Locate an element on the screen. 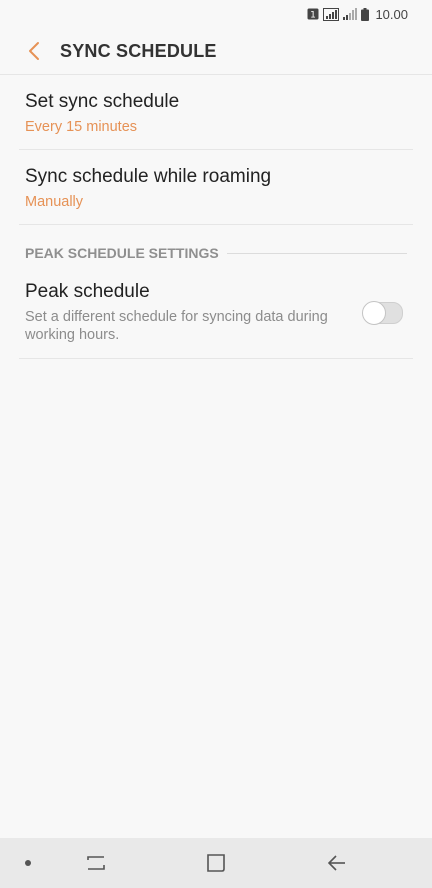  chevron-left-icon is located at coordinates (34, 51).